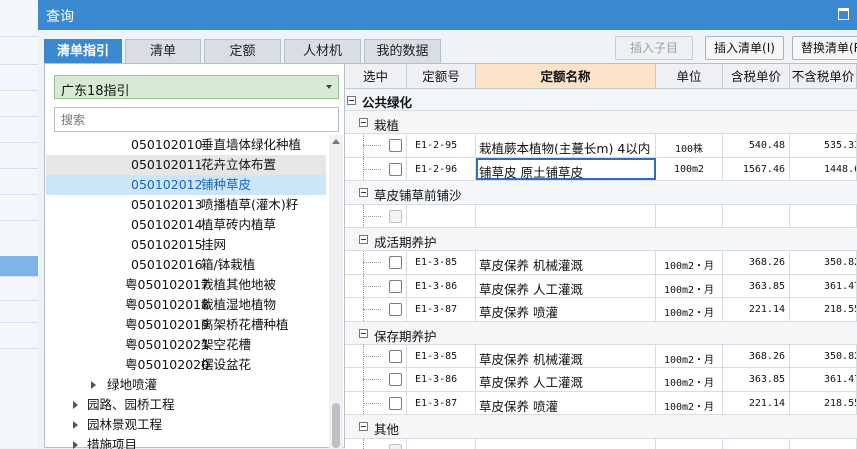  What do you see at coordinates (689, 443) in the screenshot?
I see `unit-cell` at bounding box center [689, 443].